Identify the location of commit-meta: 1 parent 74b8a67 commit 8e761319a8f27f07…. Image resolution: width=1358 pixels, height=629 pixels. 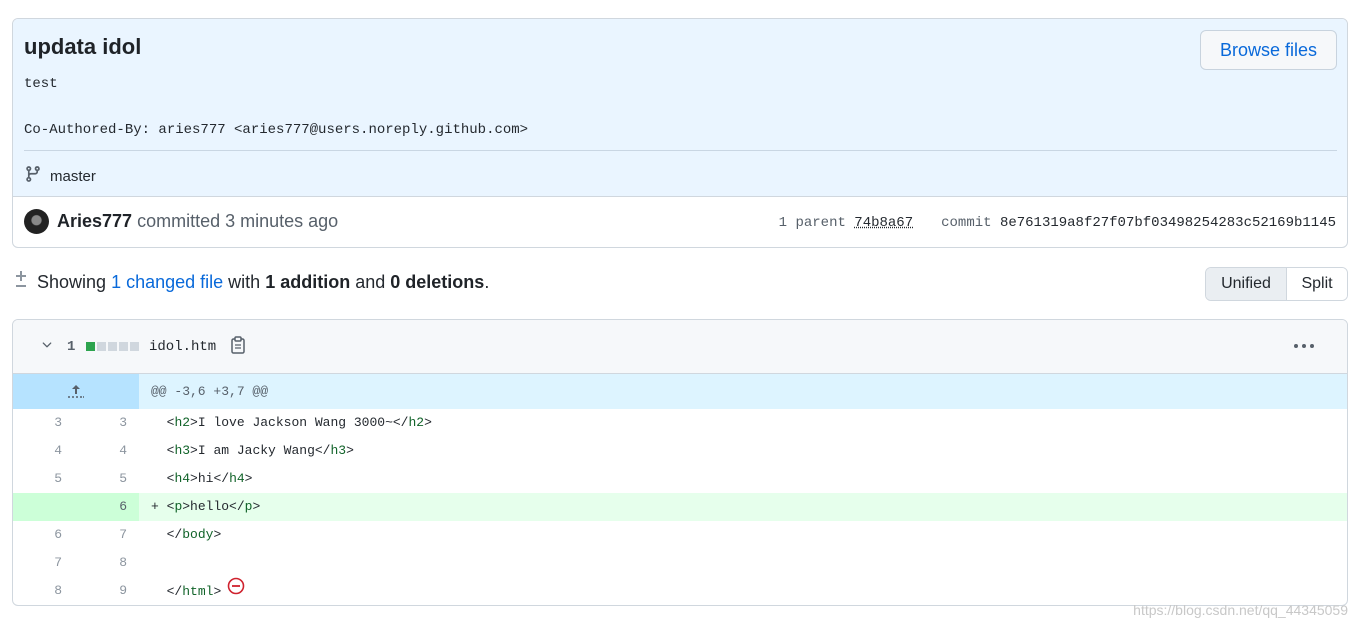
(1057, 223).